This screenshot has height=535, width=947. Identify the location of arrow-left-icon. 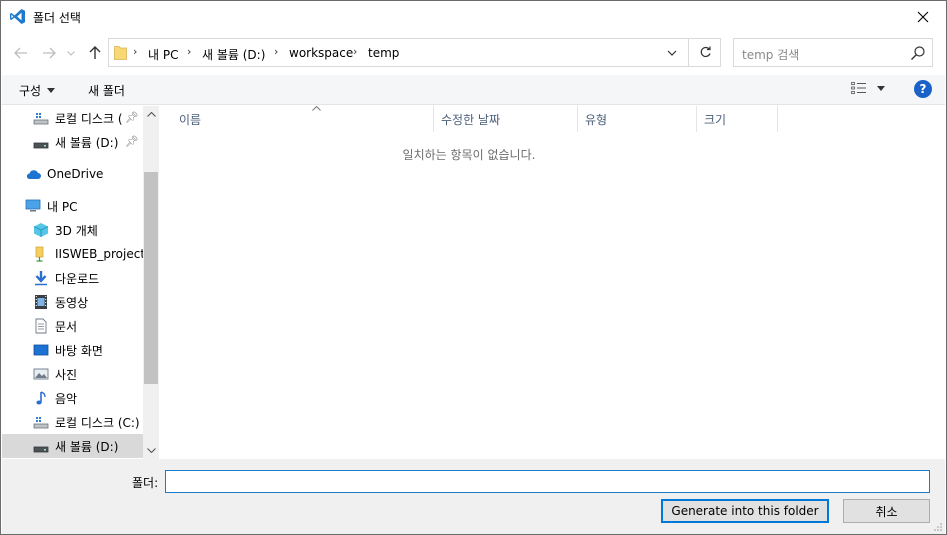
(20, 53).